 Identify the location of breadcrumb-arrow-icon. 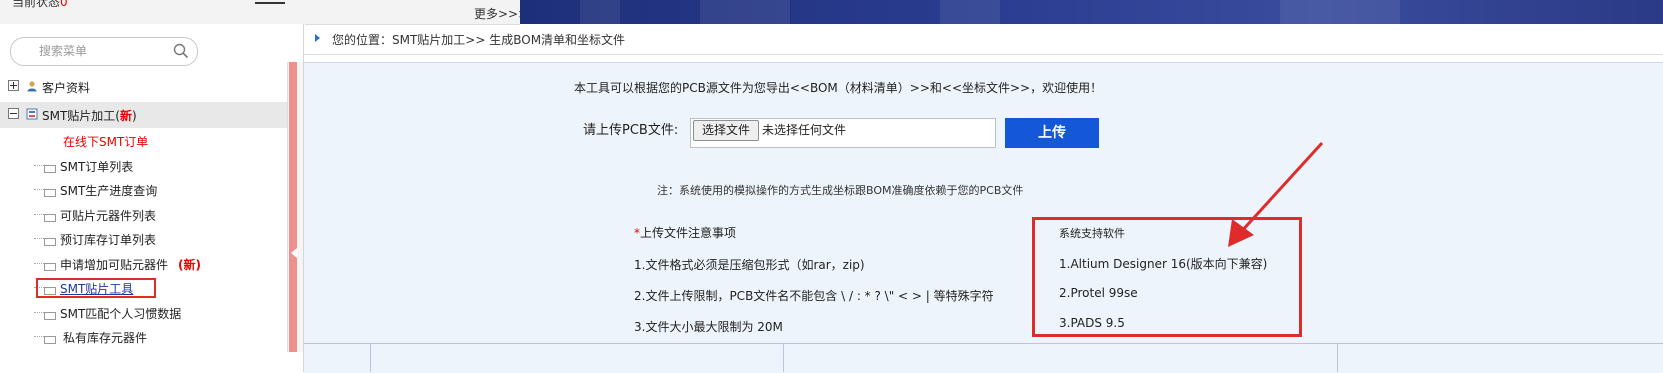
(317, 38).